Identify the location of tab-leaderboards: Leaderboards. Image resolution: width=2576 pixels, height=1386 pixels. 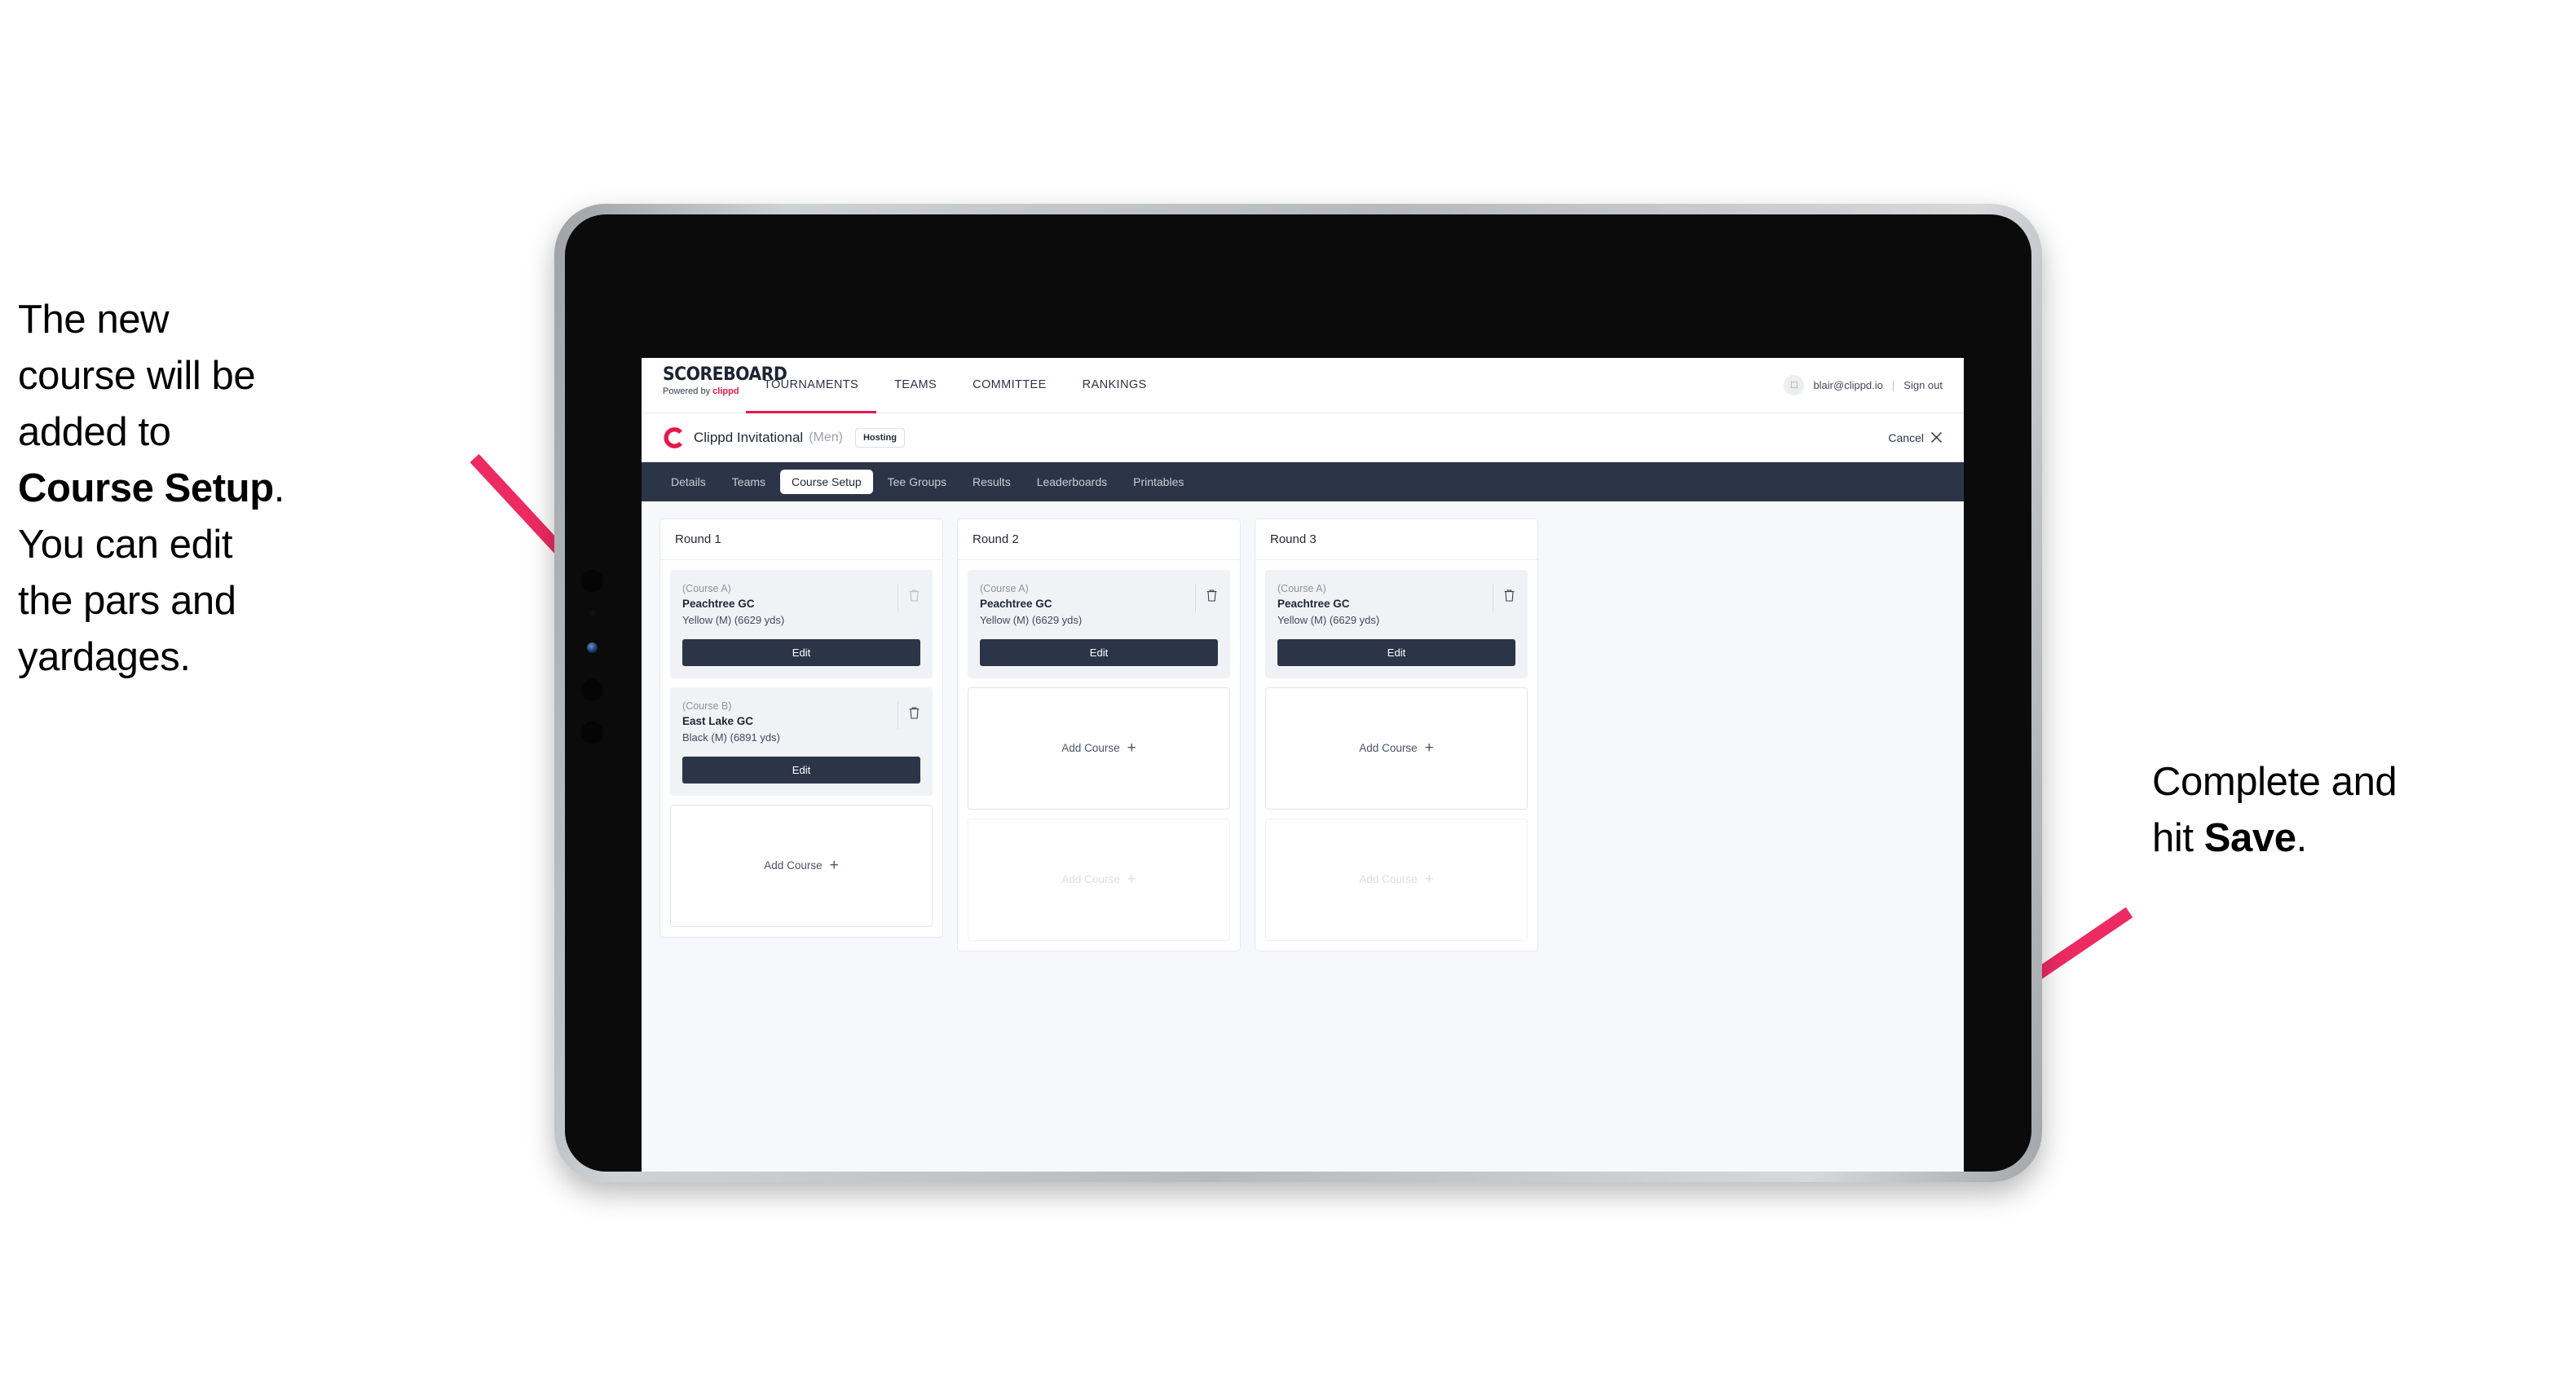
(1072, 482).